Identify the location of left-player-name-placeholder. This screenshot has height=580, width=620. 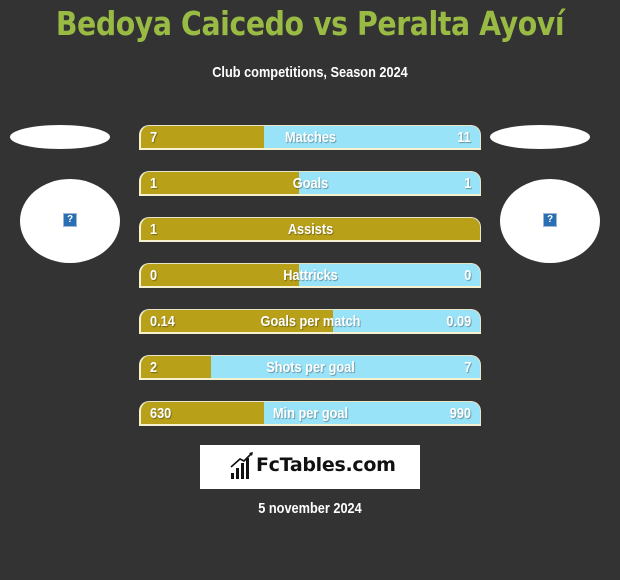
(60, 137).